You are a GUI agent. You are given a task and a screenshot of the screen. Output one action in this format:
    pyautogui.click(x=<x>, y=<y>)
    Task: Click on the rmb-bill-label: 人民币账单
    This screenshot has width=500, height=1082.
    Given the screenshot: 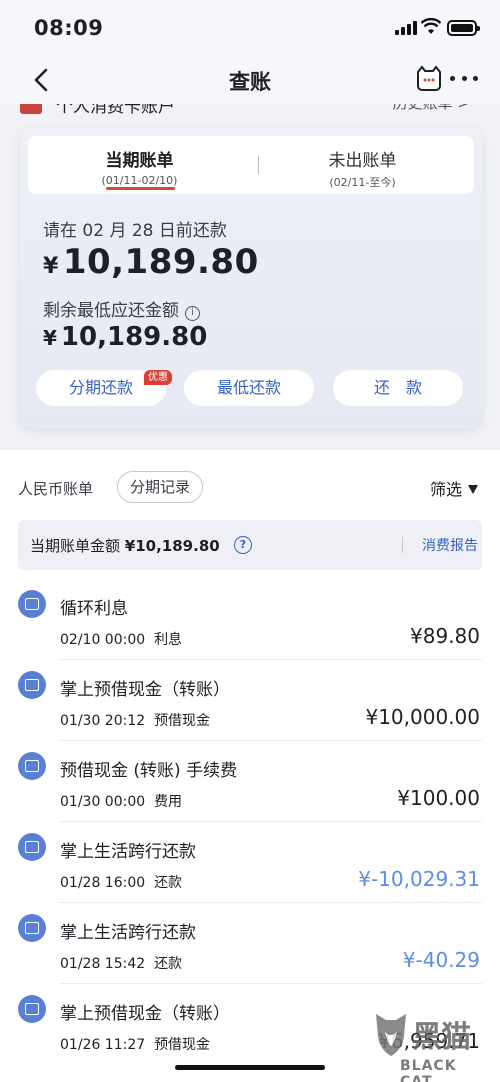 What is the action you would take?
    pyautogui.click(x=55, y=488)
    